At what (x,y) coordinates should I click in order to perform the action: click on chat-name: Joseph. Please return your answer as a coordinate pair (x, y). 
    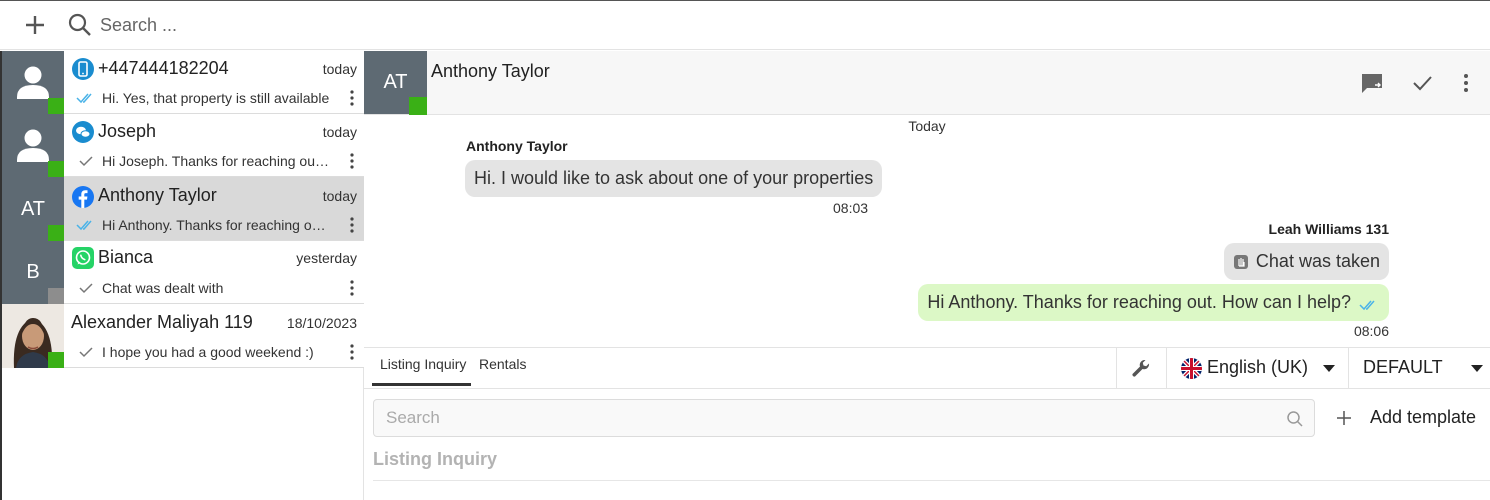
    Looking at the image, I should click on (127, 131).